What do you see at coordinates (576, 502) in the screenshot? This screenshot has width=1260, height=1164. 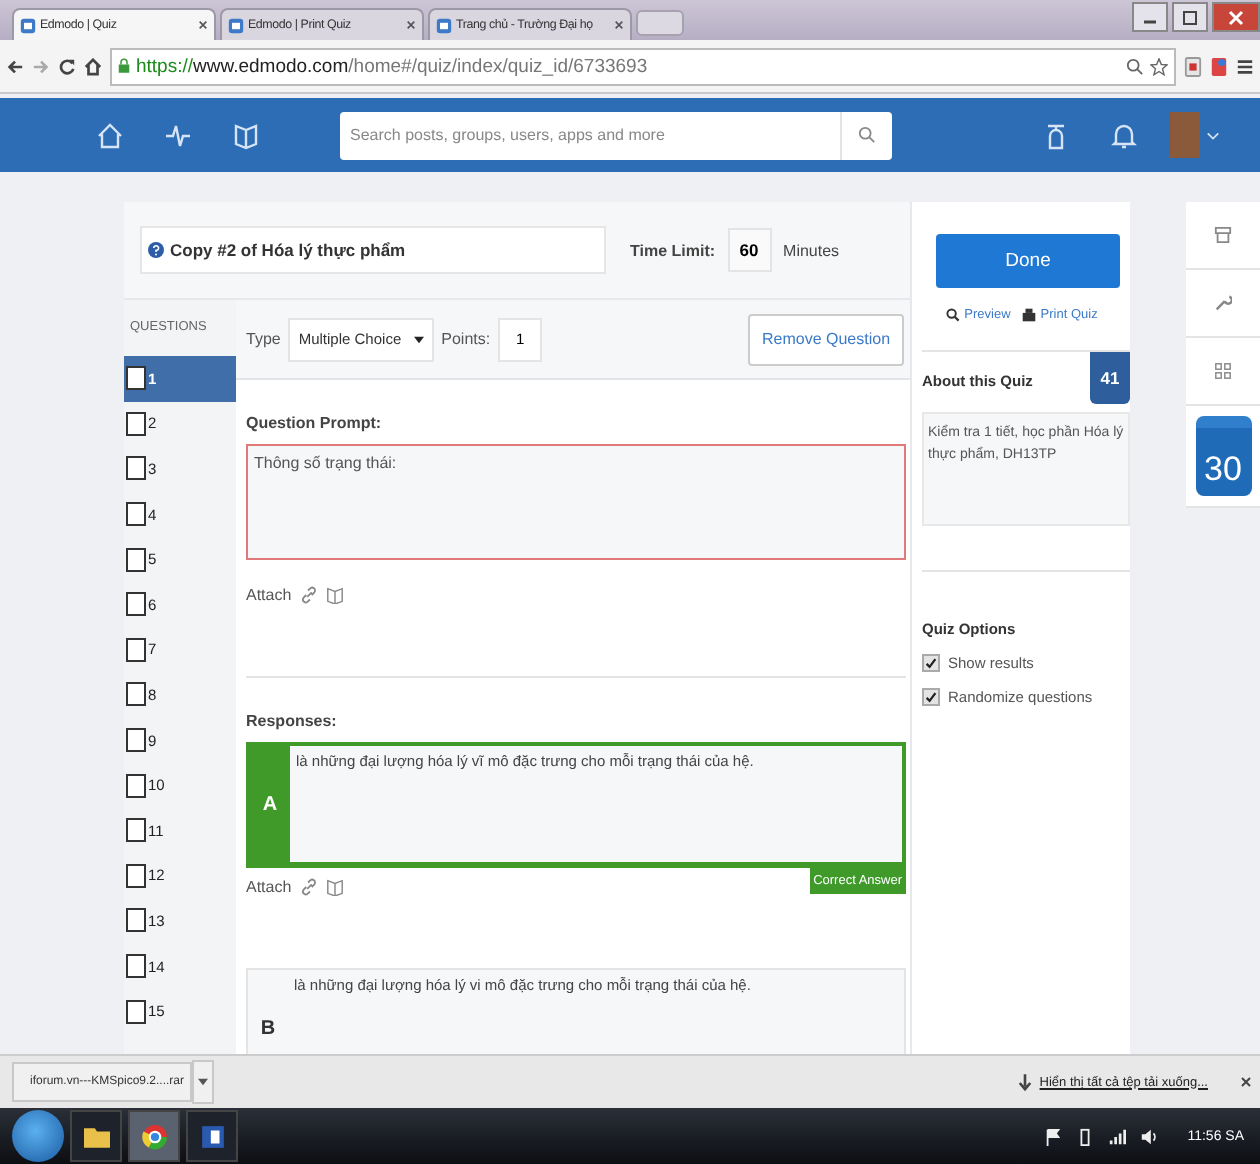 I see `prompt-field: Thông số trạng thái:` at bounding box center [576, 502].